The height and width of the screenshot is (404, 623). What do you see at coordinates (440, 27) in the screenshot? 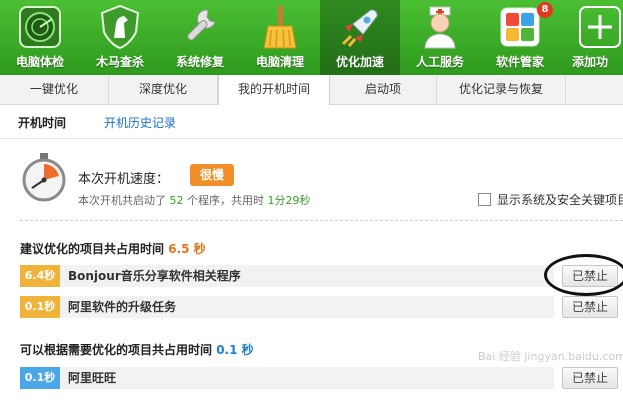
I see `doctor-icon` at bounding box center [440, 27].